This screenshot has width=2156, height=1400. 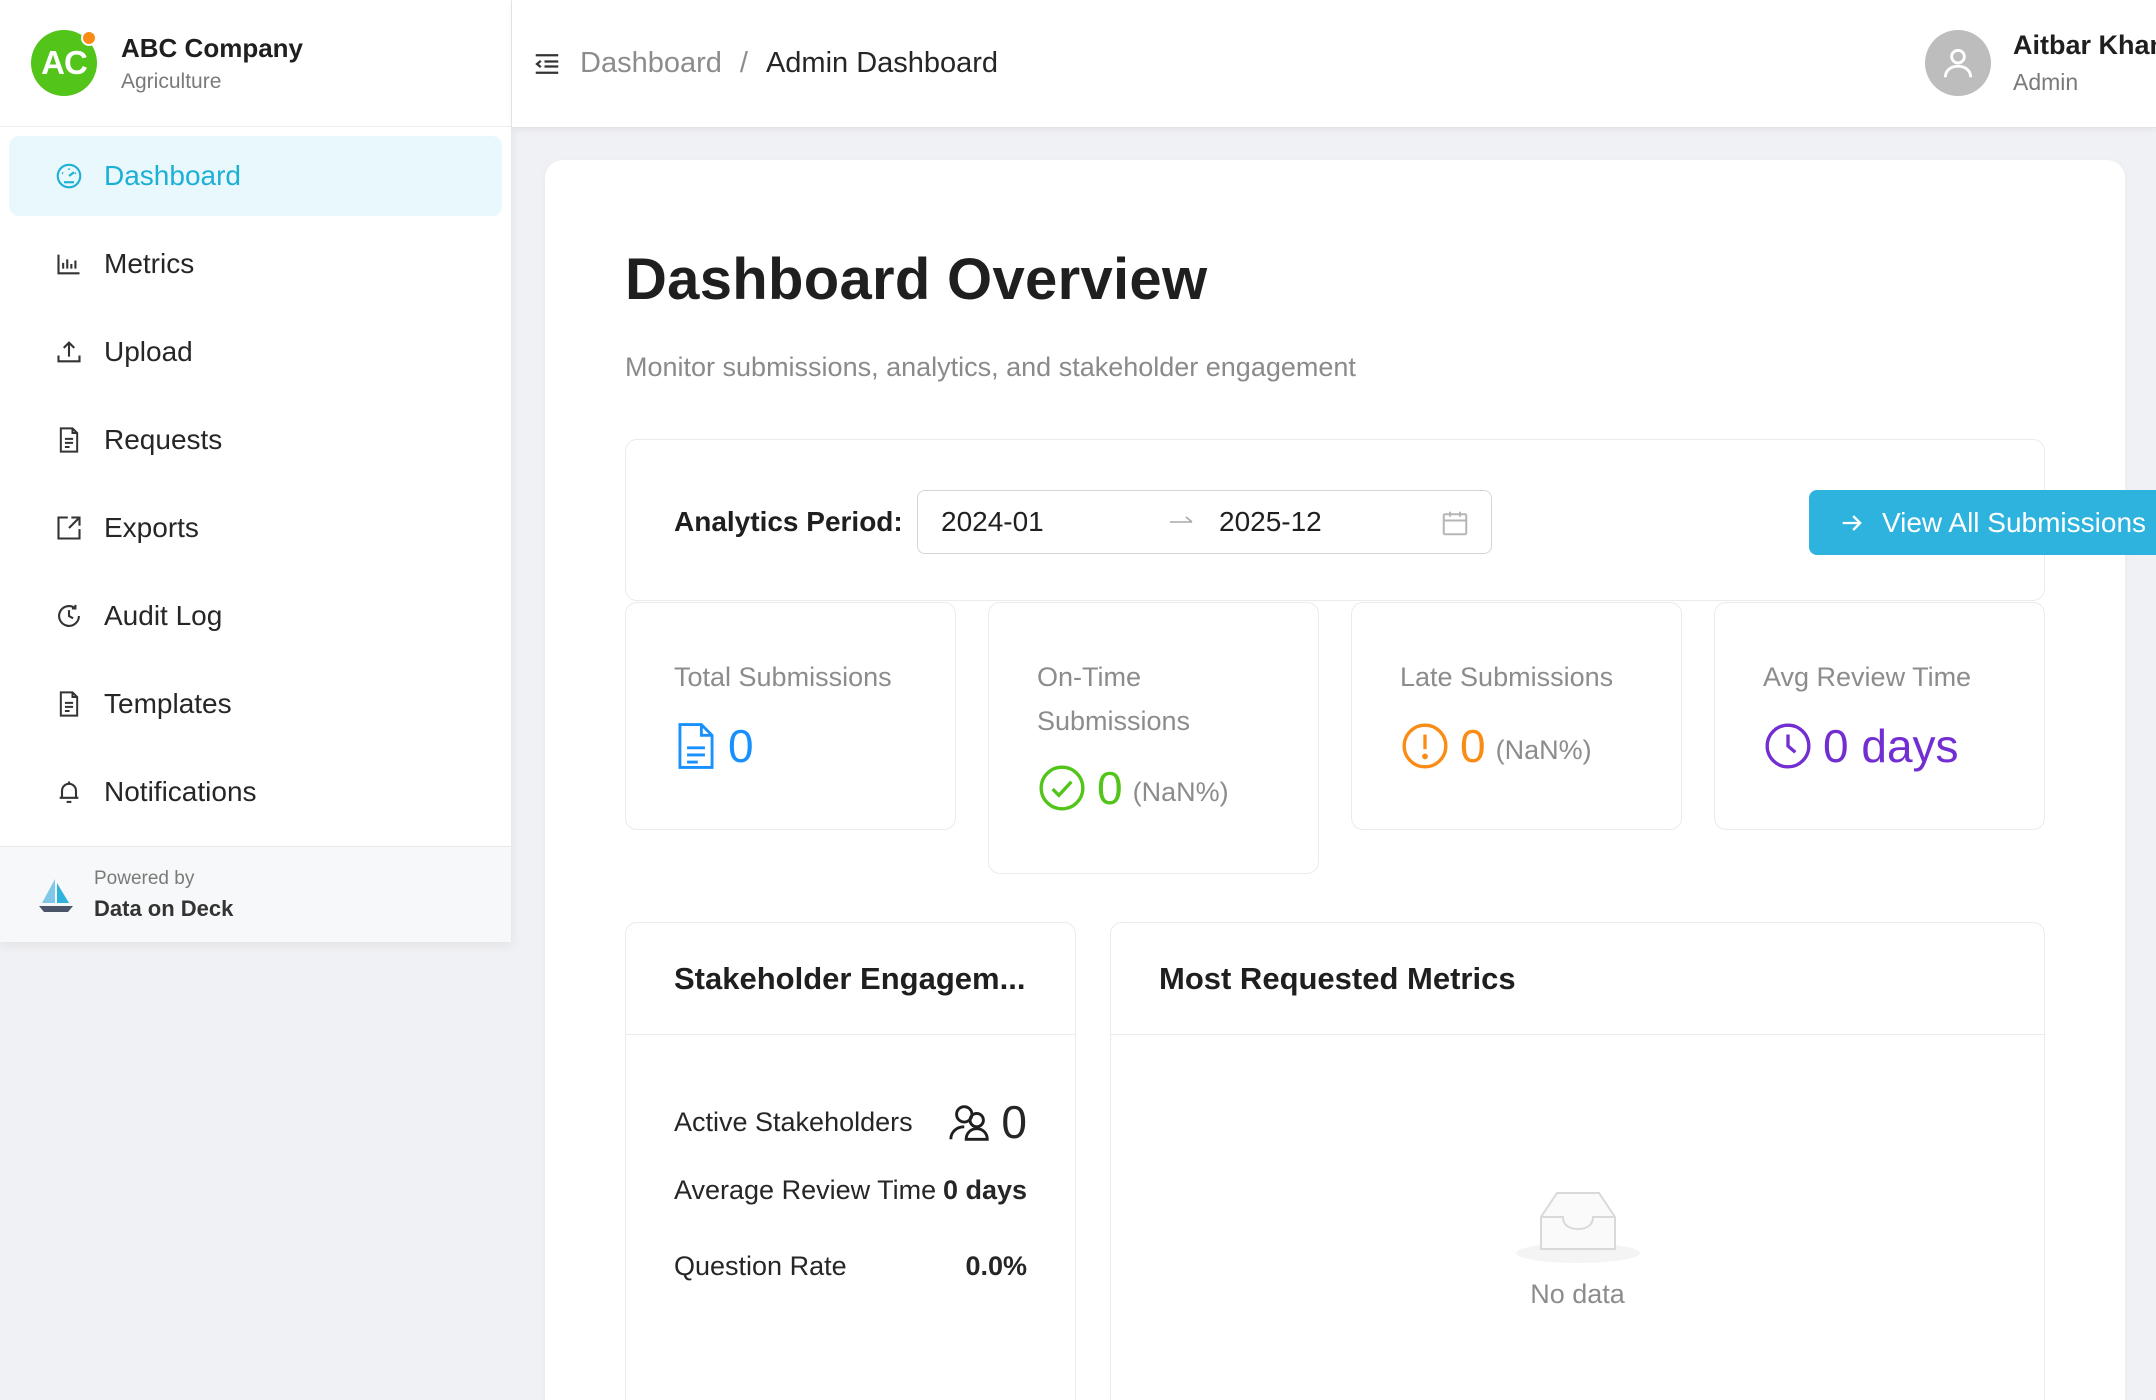 I want to click on sidebar-item-label: Metrics, so click(x=149, y=263).